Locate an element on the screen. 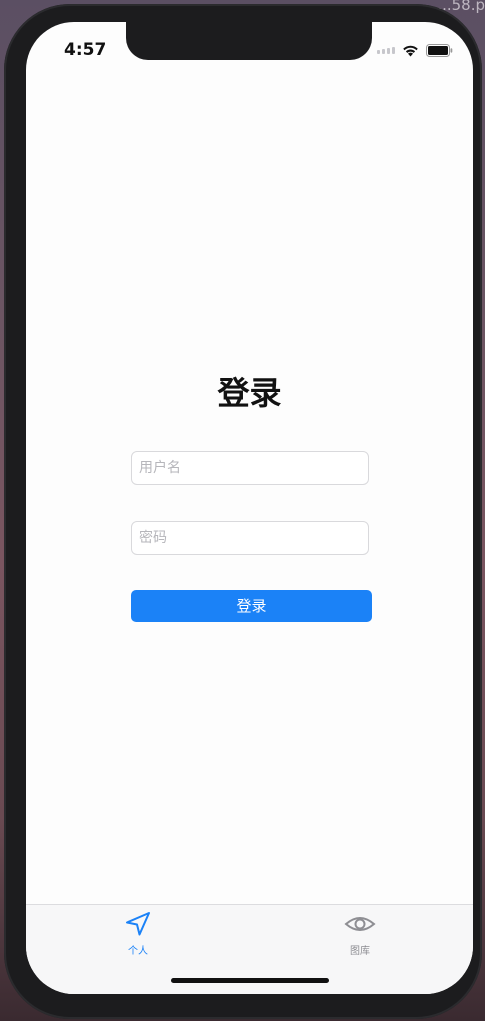 The height and width of the screenshot is (1021, 485). eye-icon is located at coordinates (360, 924).